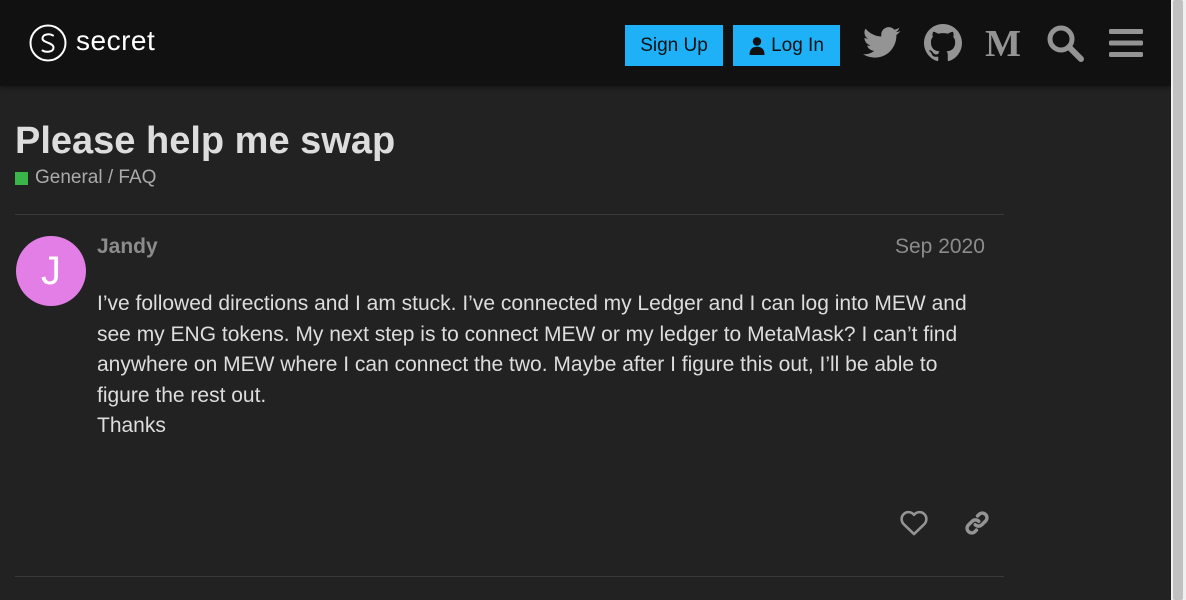 The image size is (1186, 600). I want to click on category-badge: General / FAQ, so click(85, 178).